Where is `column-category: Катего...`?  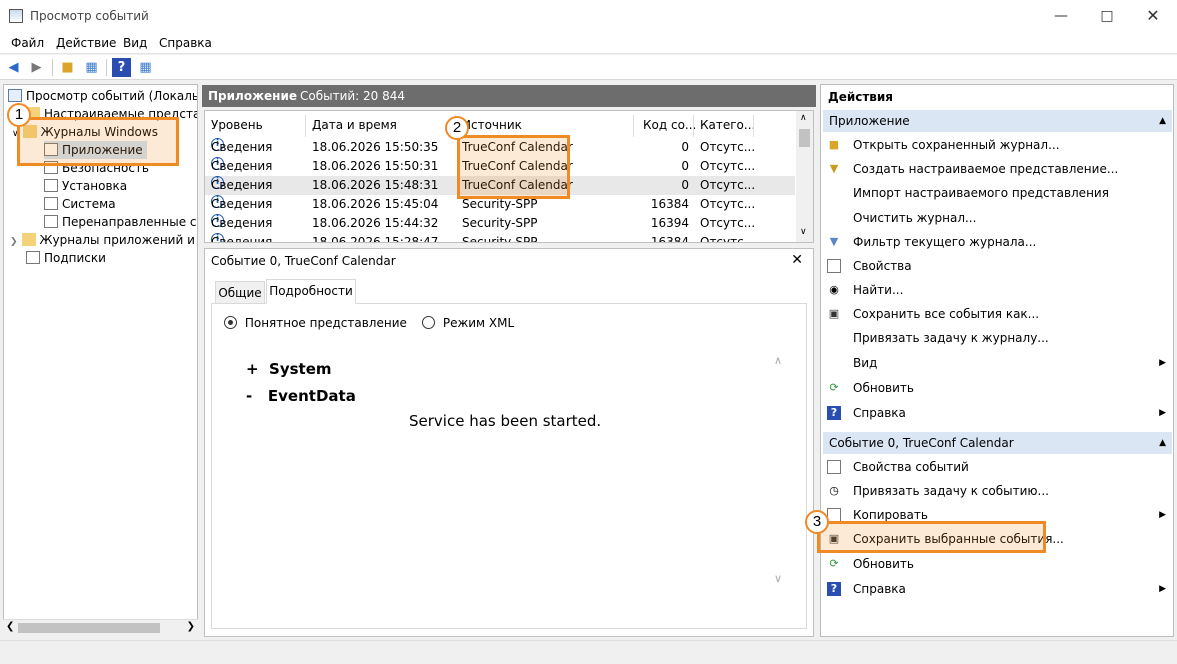 column-category: Катего... is located at coordinates (727, 125).